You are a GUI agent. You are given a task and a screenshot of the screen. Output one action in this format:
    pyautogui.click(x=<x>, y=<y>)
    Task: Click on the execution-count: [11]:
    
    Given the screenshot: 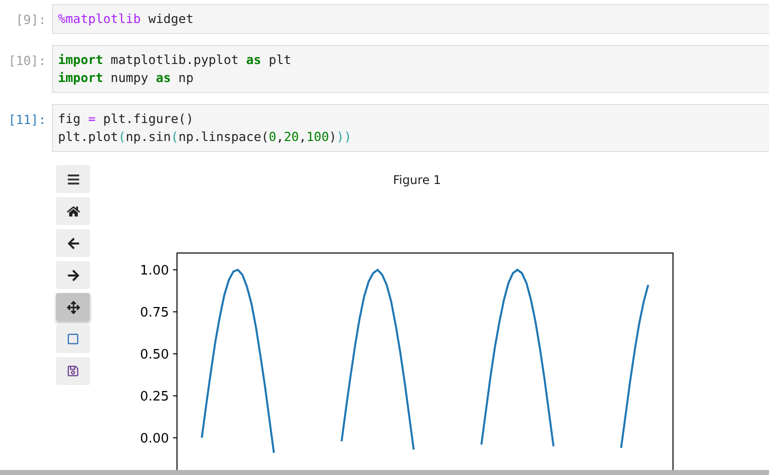 What is the action you would take?
    pyautogui.click(x=27, y=120)
    